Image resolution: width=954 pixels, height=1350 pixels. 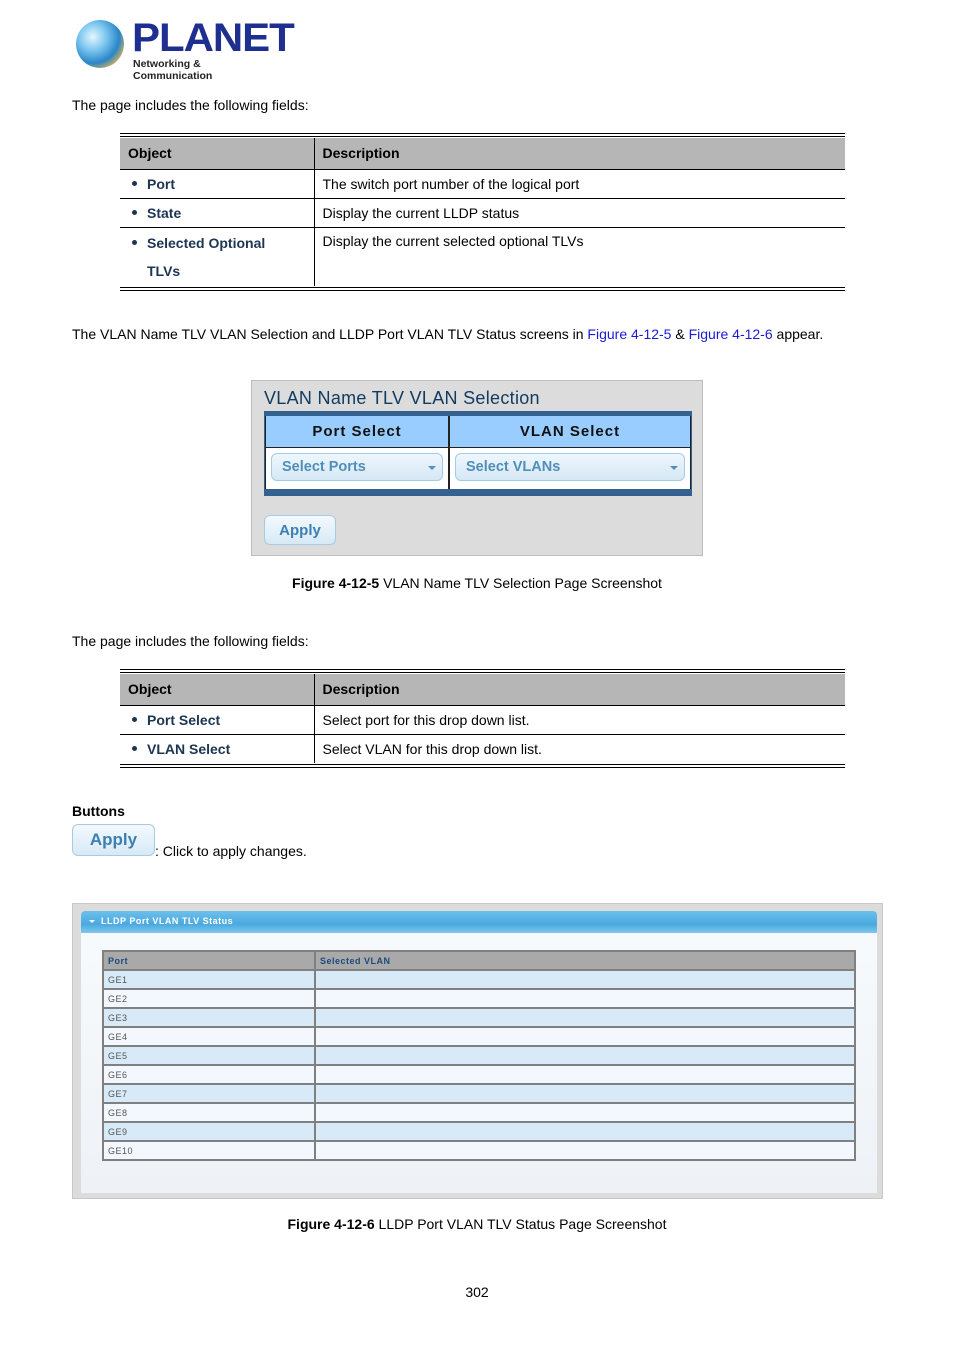 I want to click on port-cell: GE9, so click(x=209, y=1131).